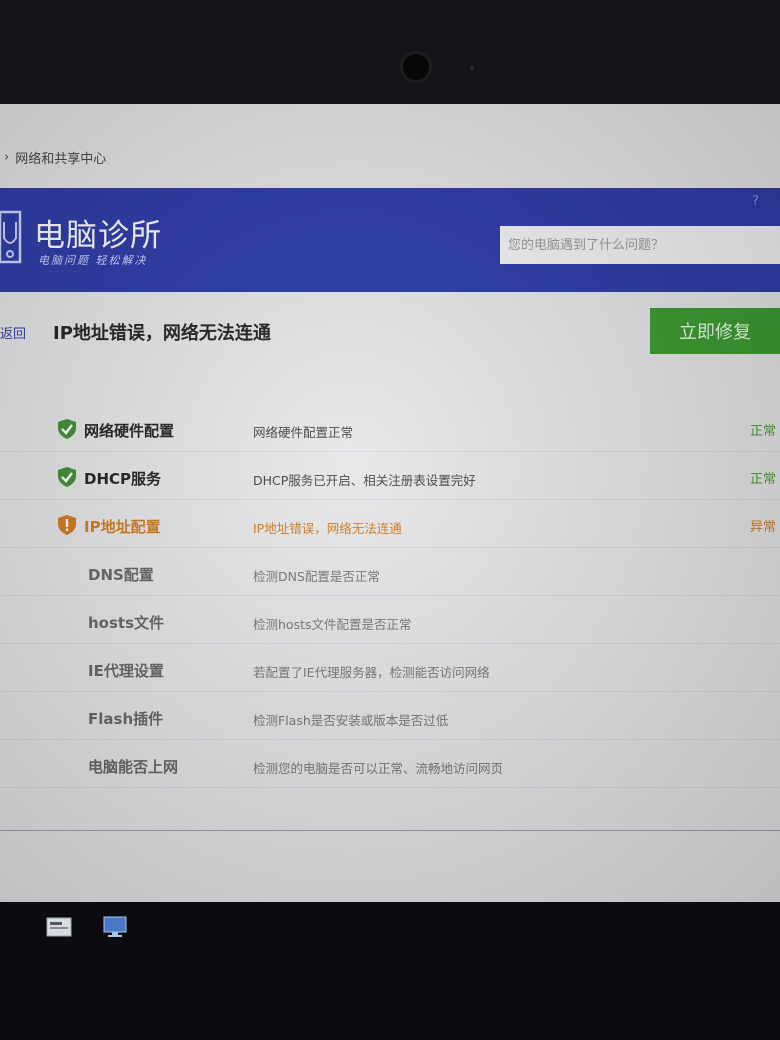 This screenshot has height=1040, width=780. I want to click on check-name: 电脑能否上网, so click(133, 767).